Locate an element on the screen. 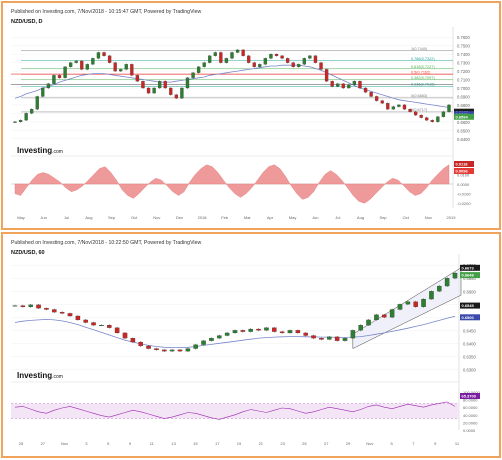 The height and width of the screenshot is (460, 502). price-axis-label: 0.7500 is located at coordinates (463, 46).